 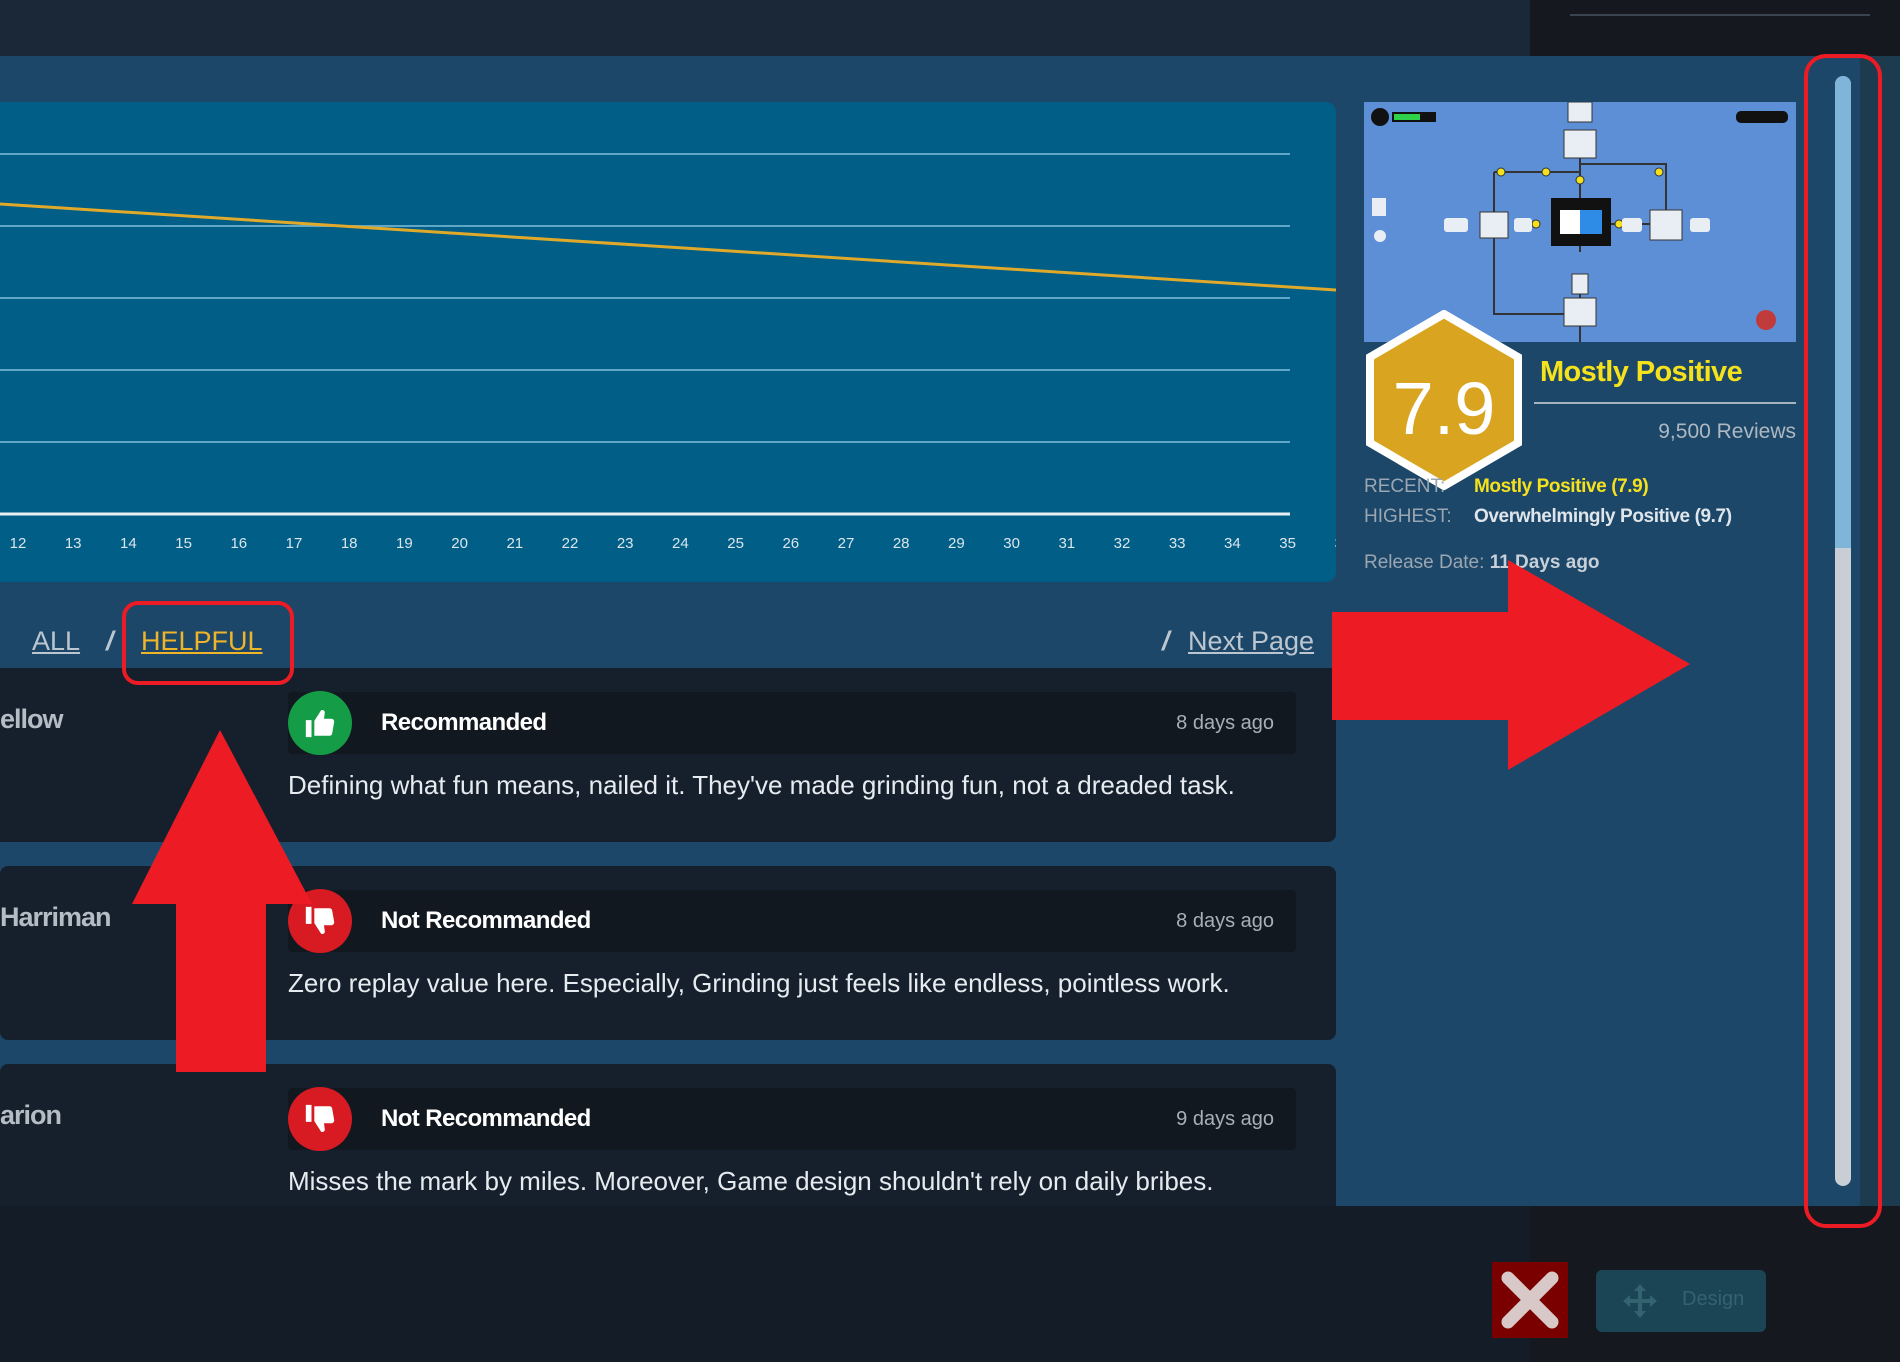 What do you see at coordinates (1727, 431) in the screenshot?
I see `review-count: 9,500 Reviews` at bounding box center [1727, 431].